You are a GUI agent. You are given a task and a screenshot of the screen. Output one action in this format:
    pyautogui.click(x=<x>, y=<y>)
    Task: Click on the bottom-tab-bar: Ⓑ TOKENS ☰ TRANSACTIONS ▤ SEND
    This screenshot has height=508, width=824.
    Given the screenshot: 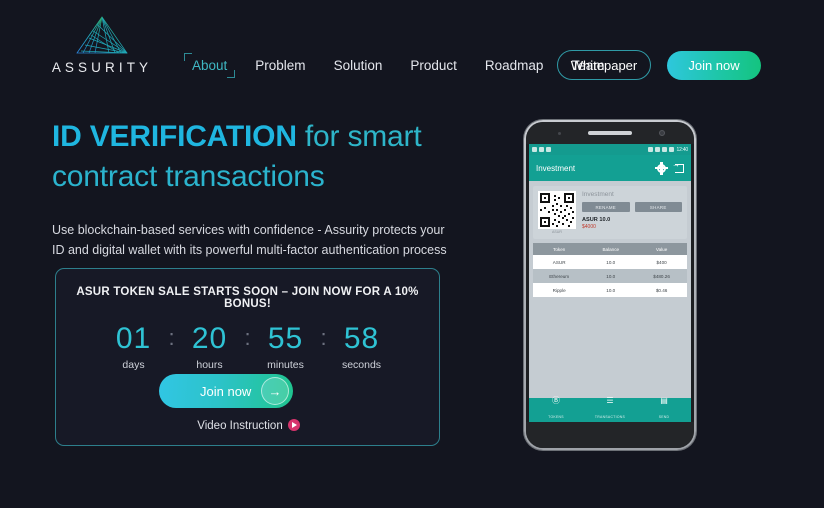 What is the action you would take?
    pyautogui.click(x=610, y=410)
    